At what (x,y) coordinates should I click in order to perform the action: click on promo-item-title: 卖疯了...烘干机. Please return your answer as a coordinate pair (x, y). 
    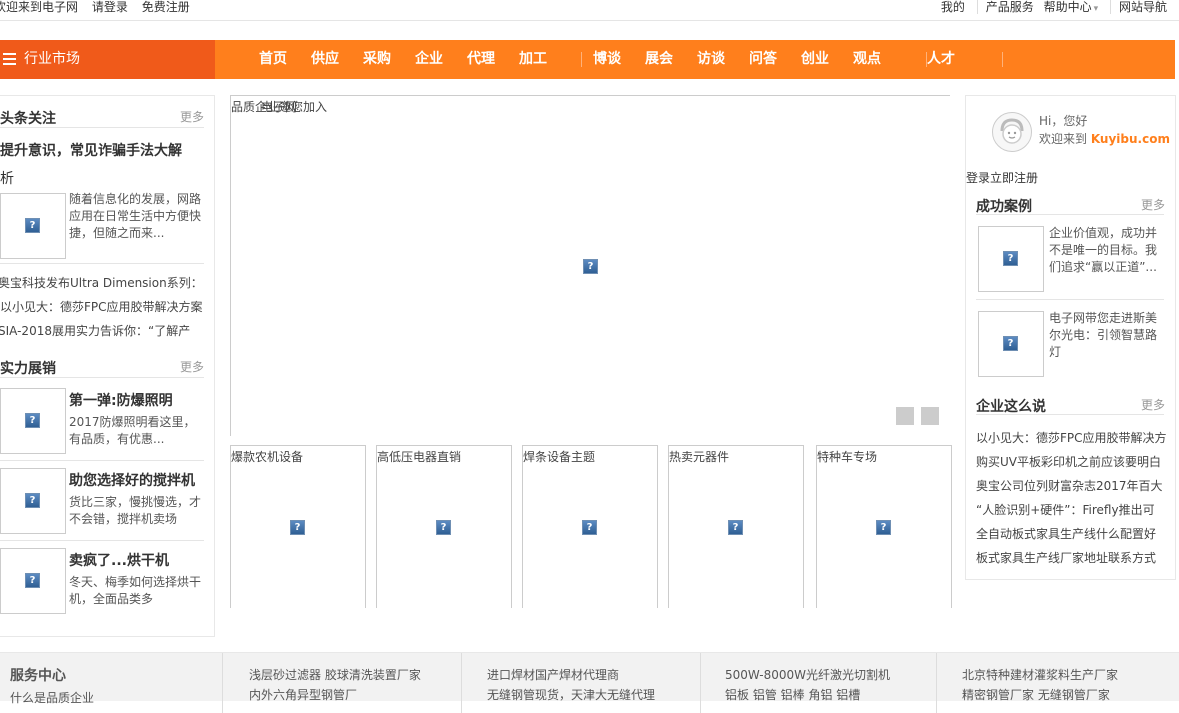
    Looking at the image, I should click on (119, 560).